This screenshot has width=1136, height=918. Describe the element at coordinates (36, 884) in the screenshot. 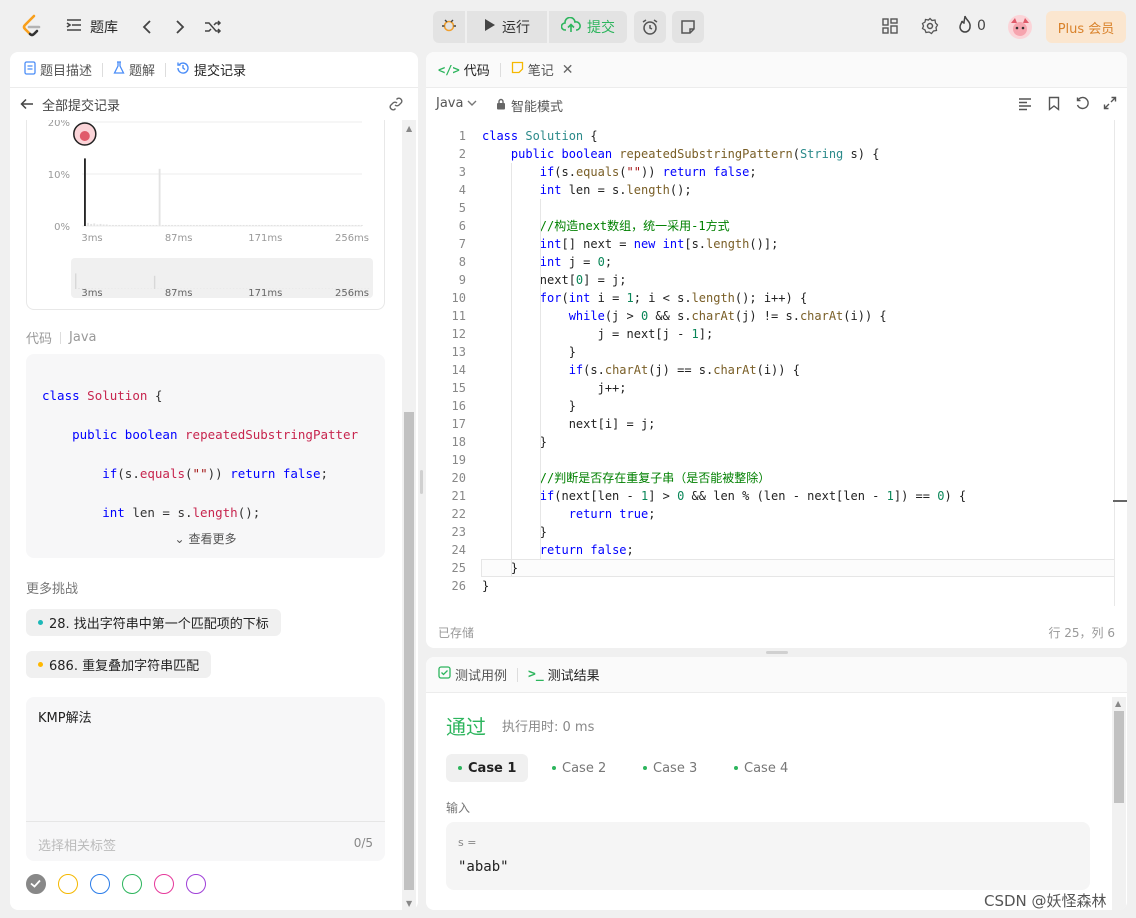

I see `color-tag-gray` at that location.